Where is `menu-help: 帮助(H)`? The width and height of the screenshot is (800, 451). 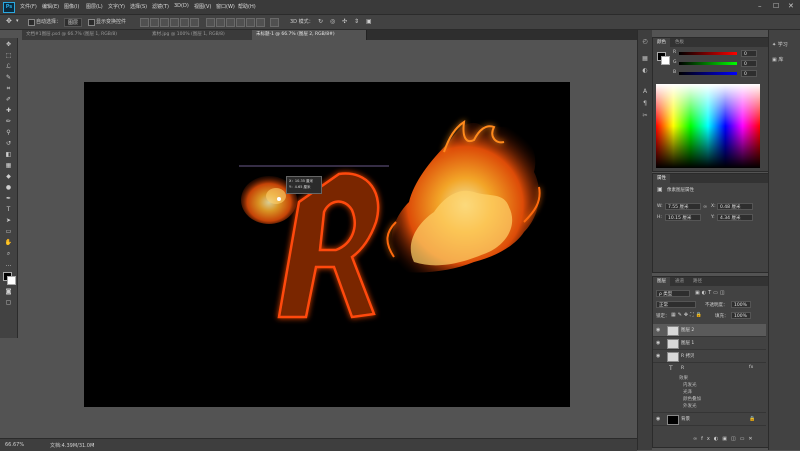 menu-help: 帮助(H) is located at coordinates (247, 6).